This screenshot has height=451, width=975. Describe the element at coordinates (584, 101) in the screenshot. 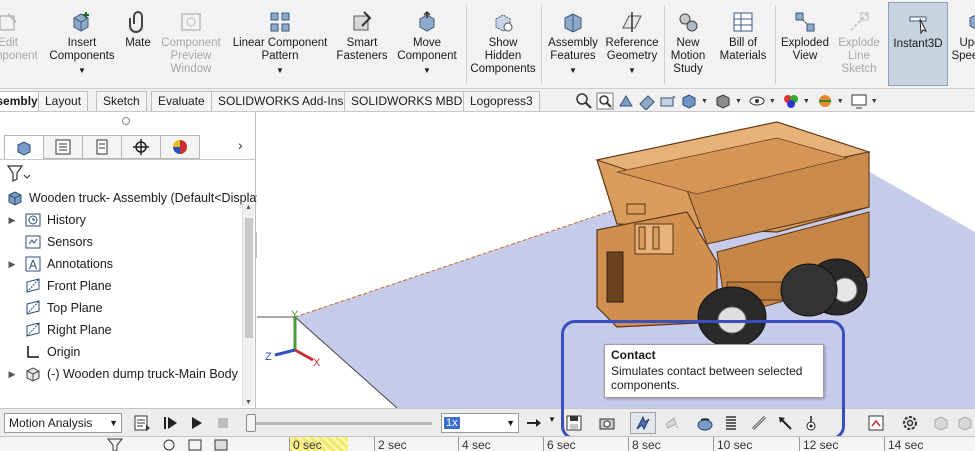

I see `zoom-to-fit-icon` at that location.